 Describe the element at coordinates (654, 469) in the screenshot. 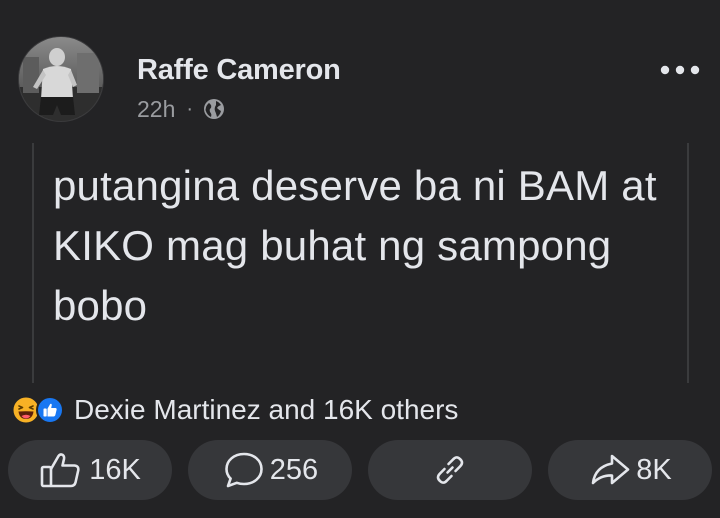

I see `share-count: 8K` at that location.